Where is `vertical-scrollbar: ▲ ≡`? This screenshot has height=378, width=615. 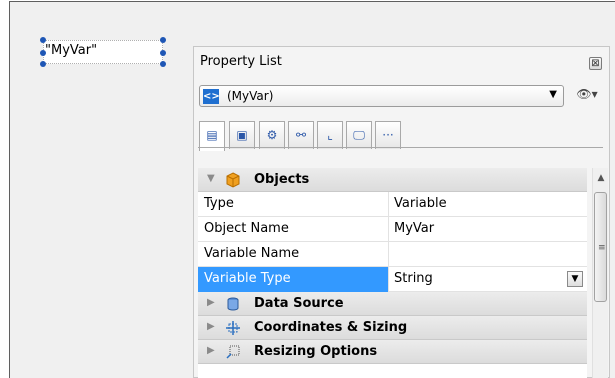 vertical-scrollbar: ▲ ≡ is located at coordinates (600, 273).